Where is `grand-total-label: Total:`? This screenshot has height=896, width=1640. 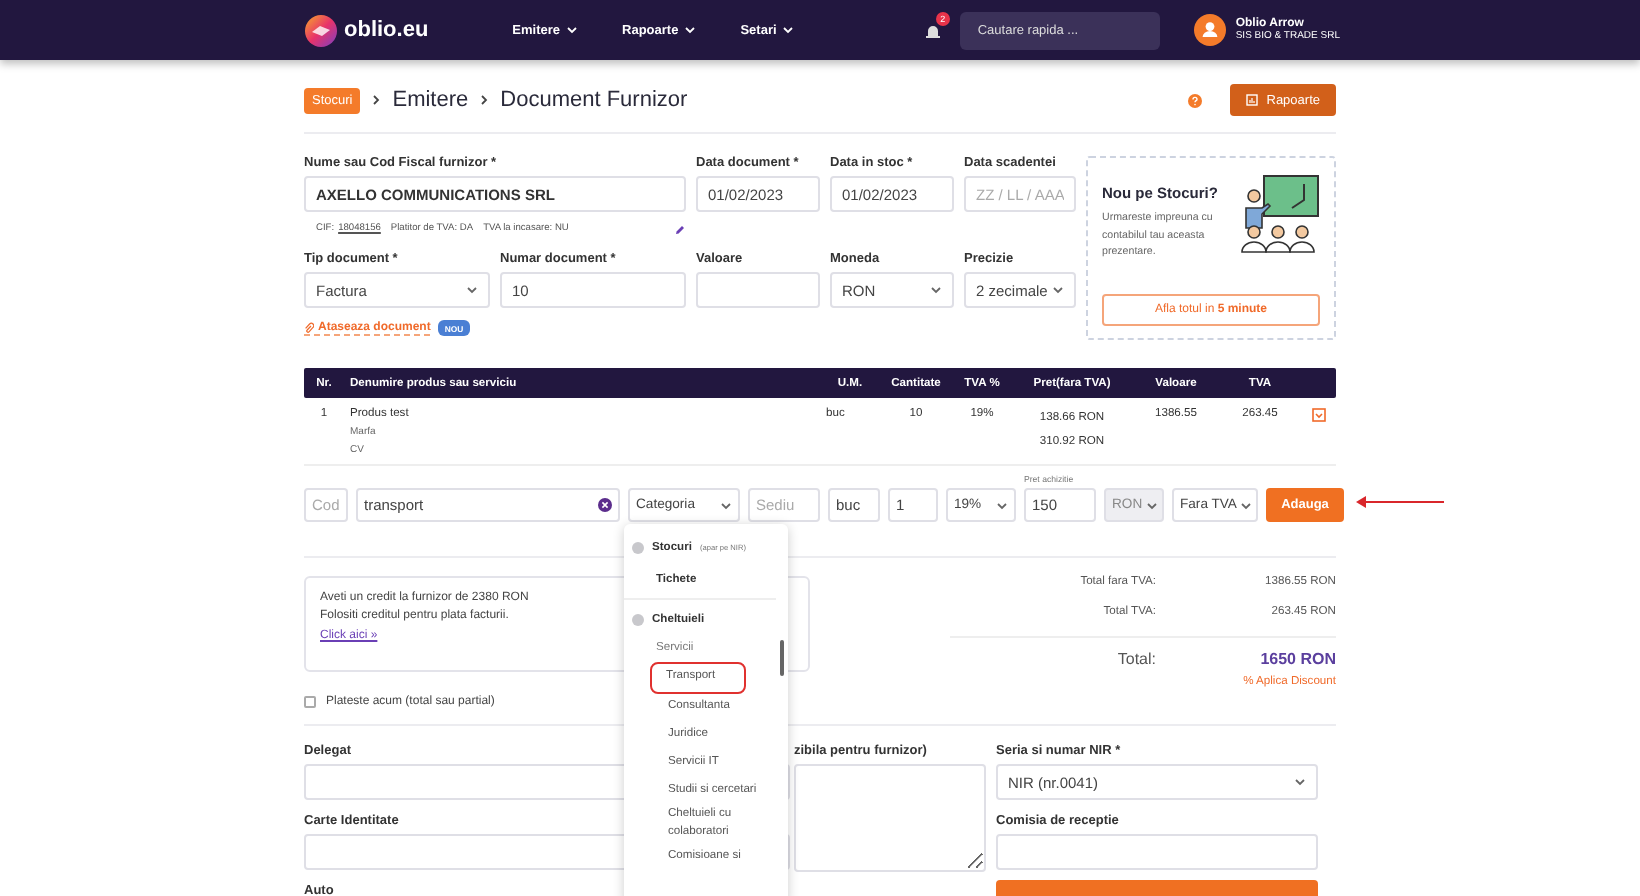
grand-total-label: Total: is located at coordinates (1135, 659).